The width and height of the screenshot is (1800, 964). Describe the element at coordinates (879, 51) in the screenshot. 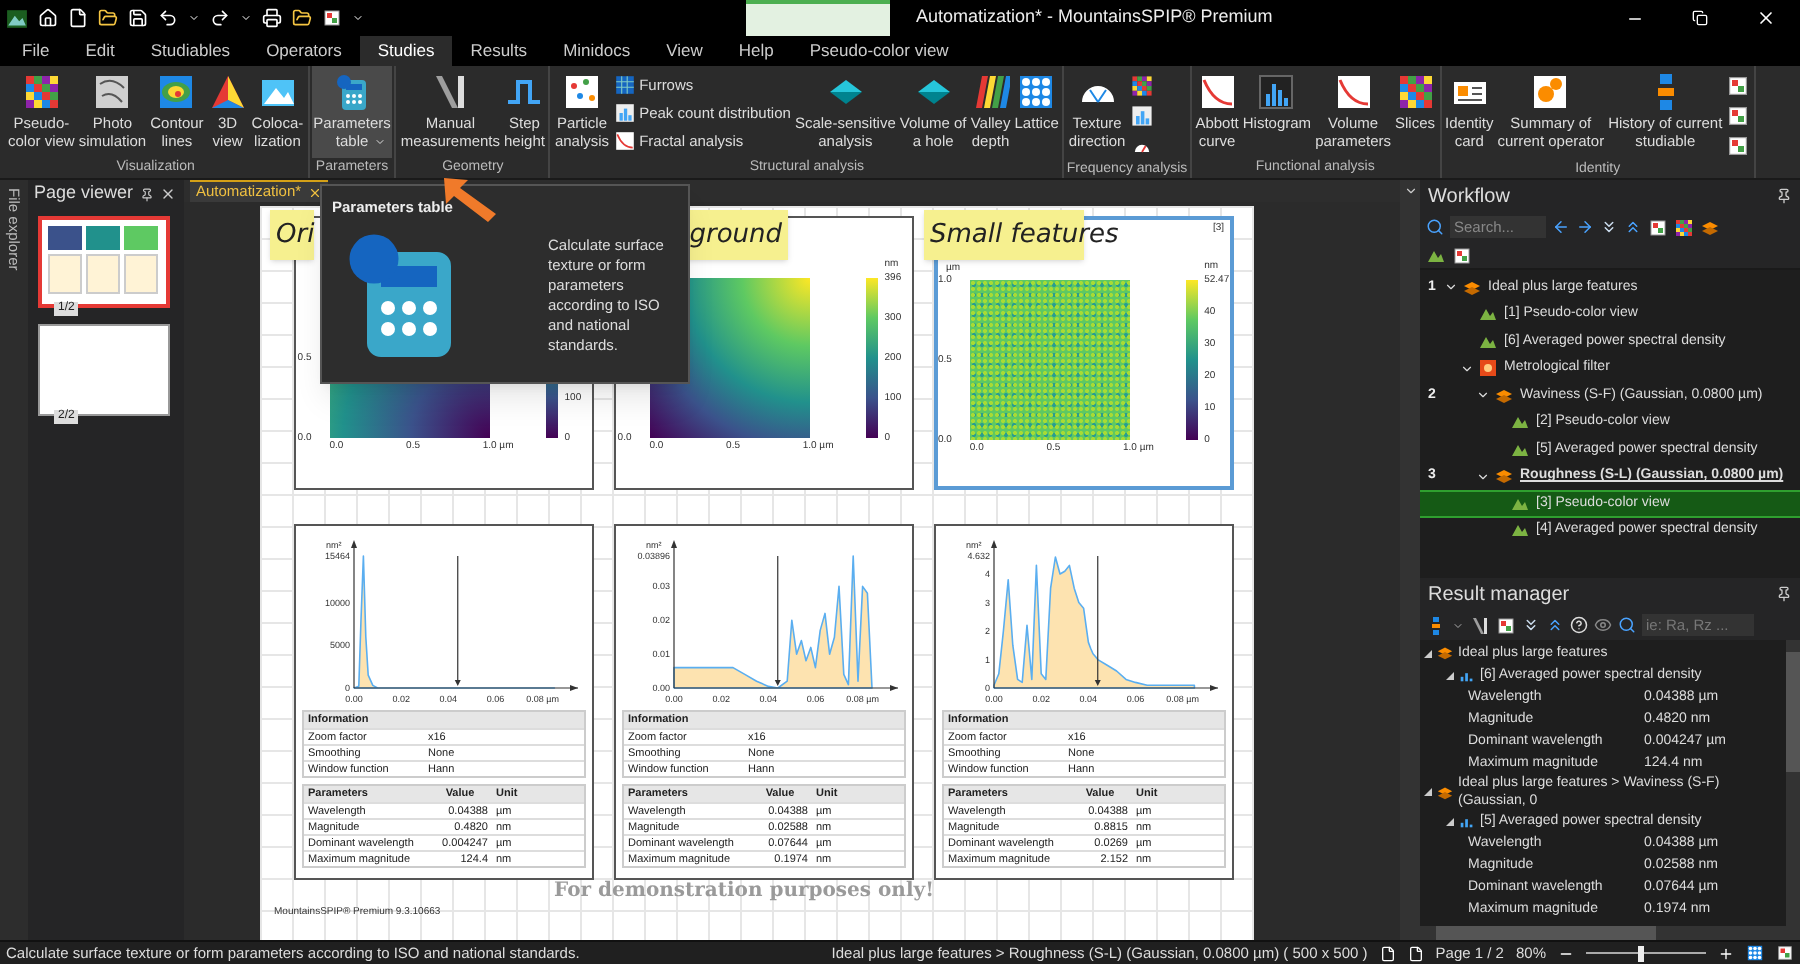

I see `menu-tab: Pseudo-color view` at that location.